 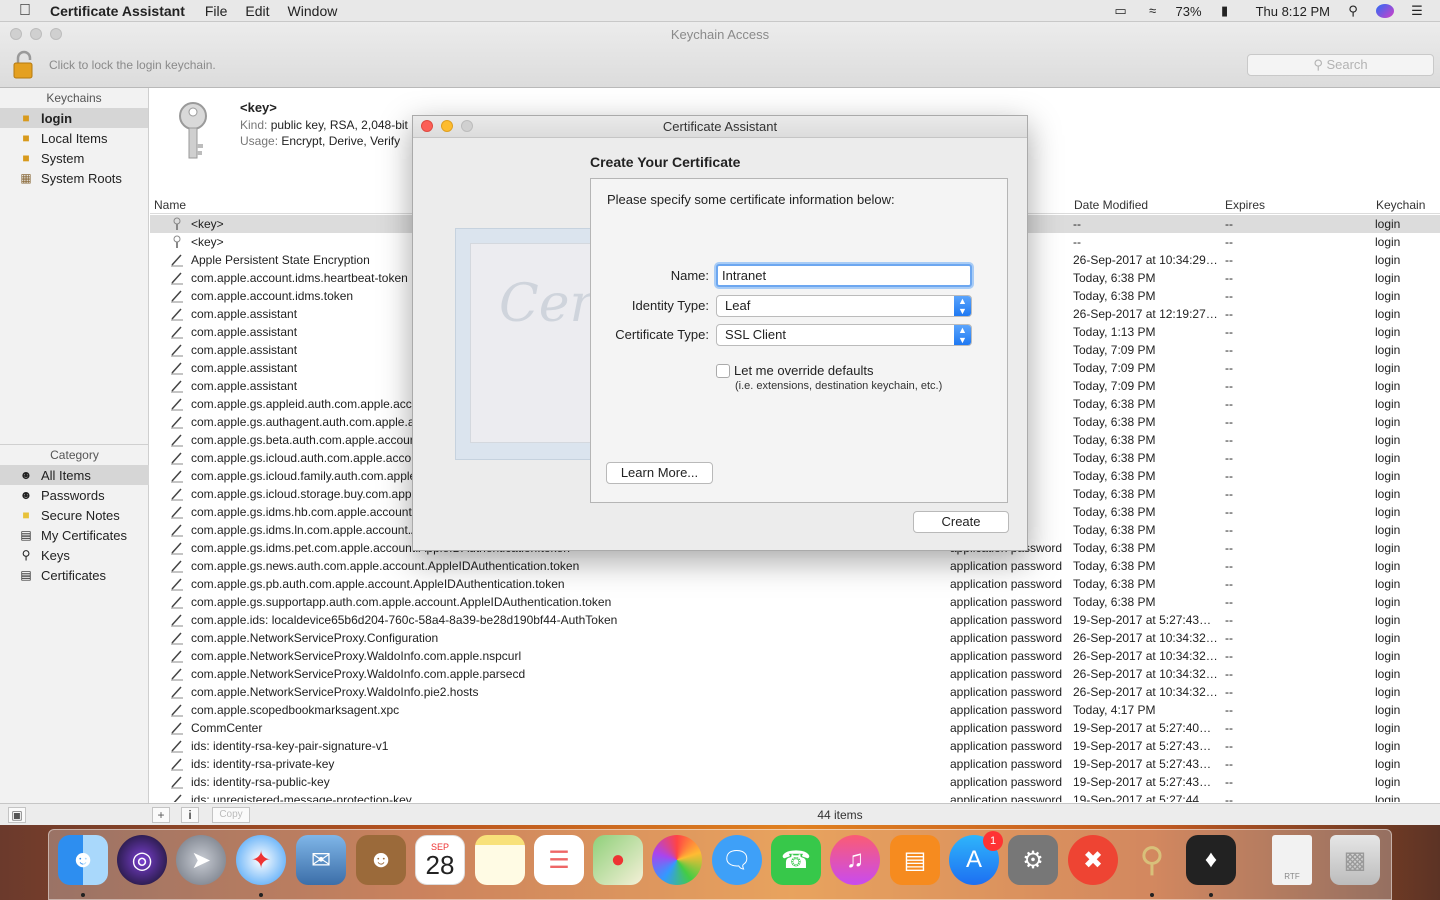 What do you see at coordinates (618, 860) in the screenshot?
I see `maps-icon: ●` at bounding box center [618, 860].